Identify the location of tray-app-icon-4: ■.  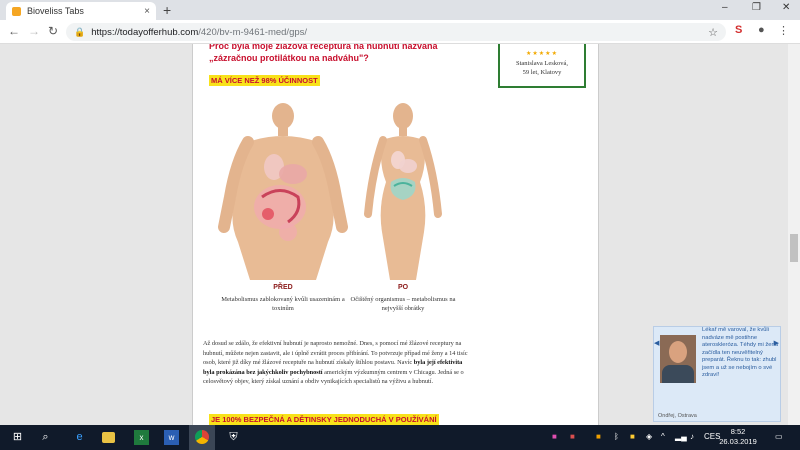
(632, 436).